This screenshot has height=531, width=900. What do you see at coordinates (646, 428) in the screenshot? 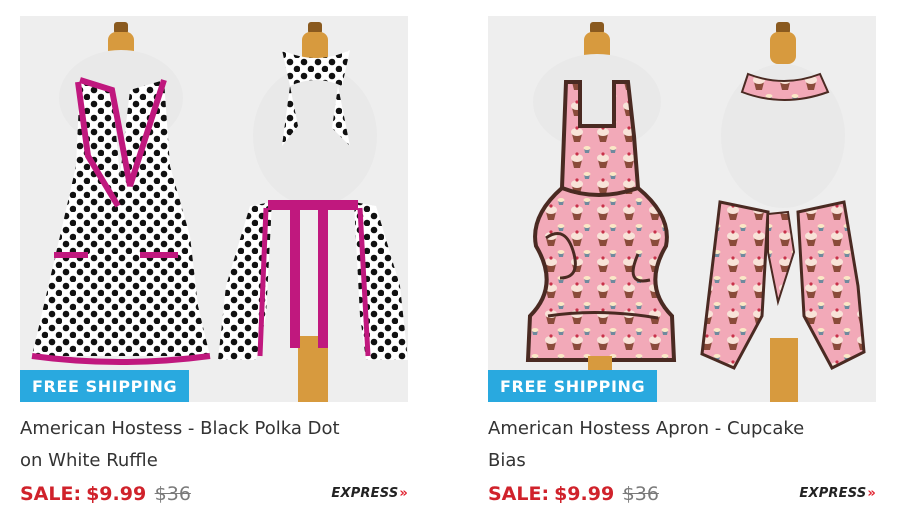
I see `product-title-line: American Hostess Apron - Cupcake` at bounding box center [646, 428].